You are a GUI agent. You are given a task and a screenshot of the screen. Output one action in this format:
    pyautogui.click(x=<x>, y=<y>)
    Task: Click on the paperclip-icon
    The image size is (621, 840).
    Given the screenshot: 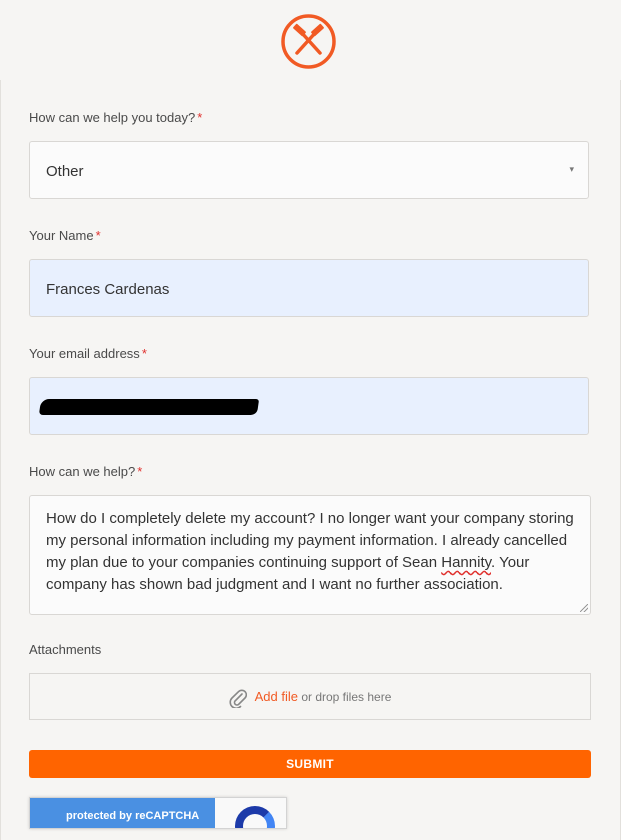 What is the action you would take?
    pyautogui.click(x=238, y=698)
    